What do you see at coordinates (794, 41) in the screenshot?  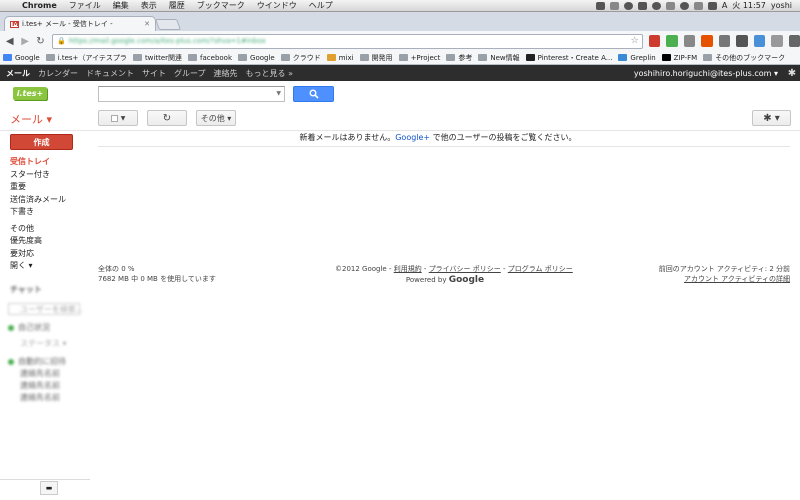 I see `wrench-menu-icon` at bounding box center [794, 41].